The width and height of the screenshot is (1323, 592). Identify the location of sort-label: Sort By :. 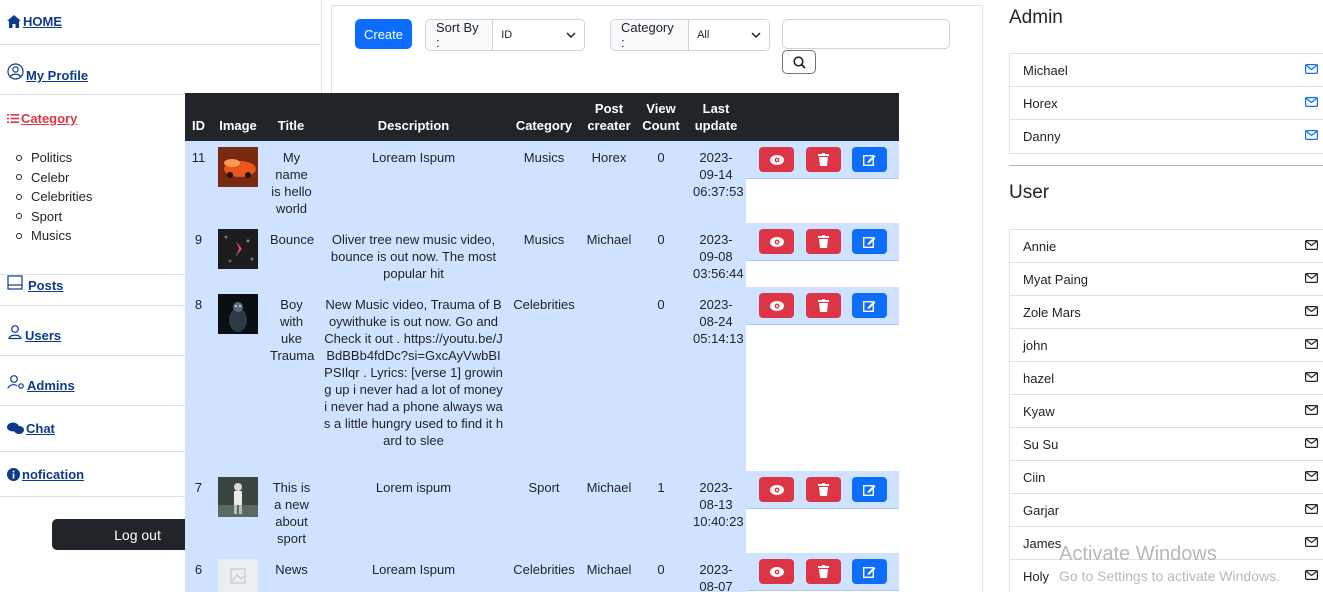
(460, 35).